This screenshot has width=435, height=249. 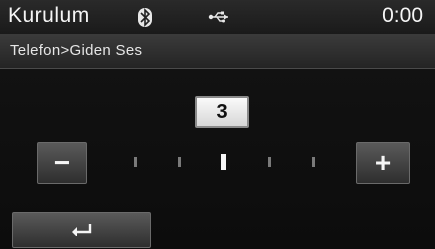 I want to click on volume-value: 3, so click(x=222, y=112).